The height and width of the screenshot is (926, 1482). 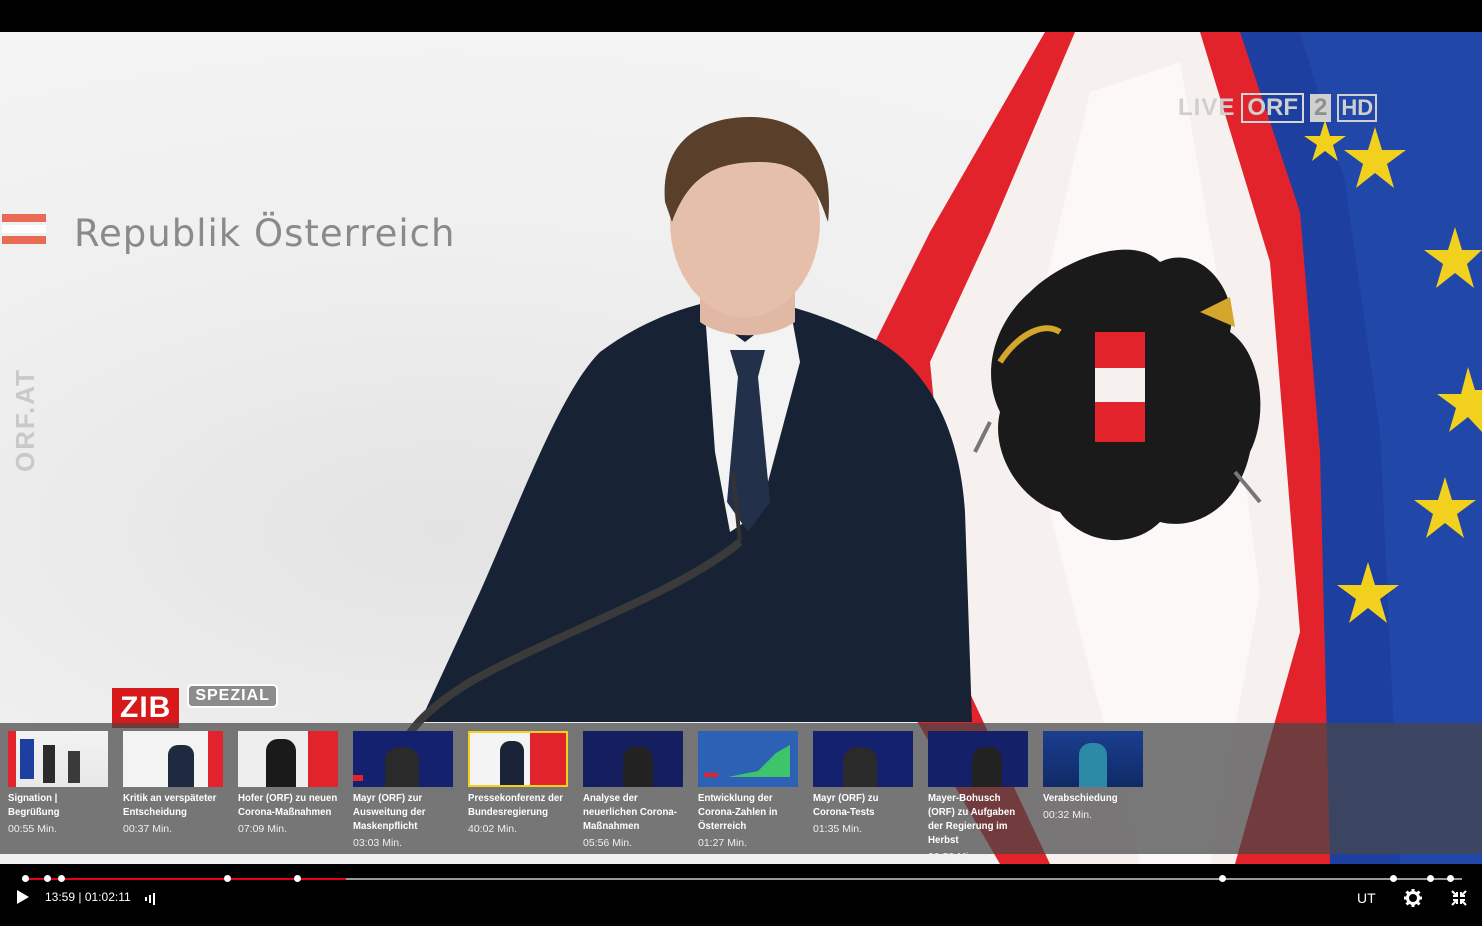 I want to click on show-logo: ZIB SPEZIAL, so click(x=195, y=706).